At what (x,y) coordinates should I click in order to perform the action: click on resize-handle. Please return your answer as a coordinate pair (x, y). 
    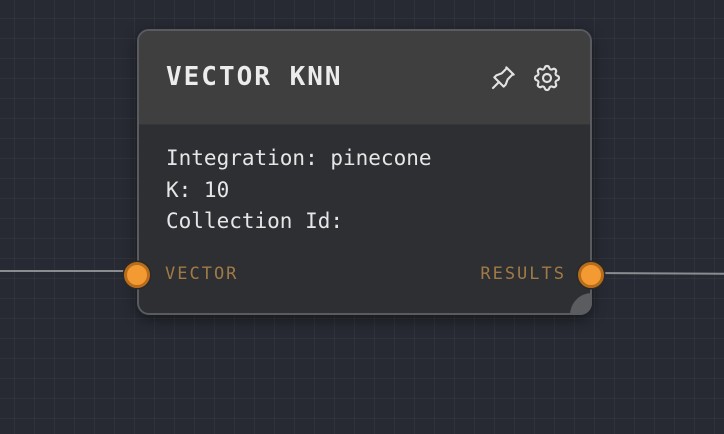
    Looking at the image, I should click on (581, 304).